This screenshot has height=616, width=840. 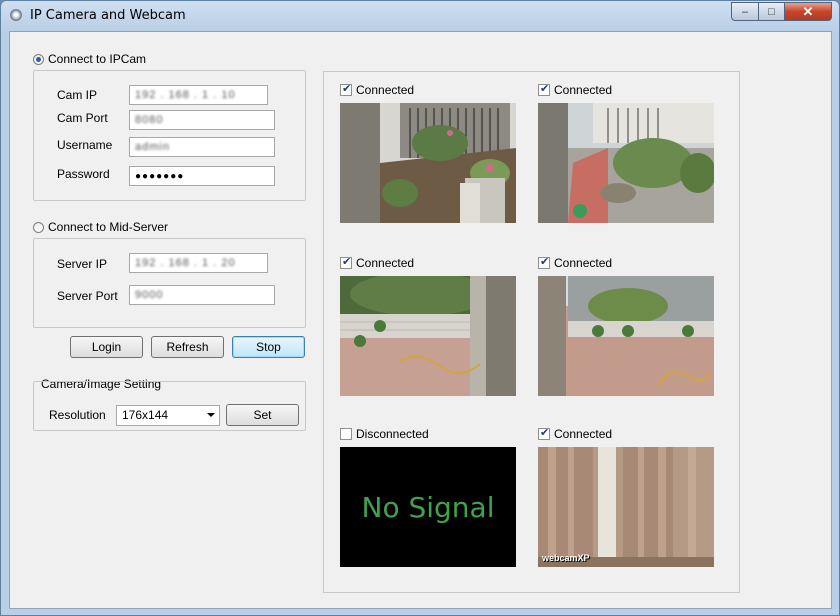 What do you see at coordinates (583, 90) in the screenshot?
I see `camera-2-status: Connected` at bounding box center [583, 90].